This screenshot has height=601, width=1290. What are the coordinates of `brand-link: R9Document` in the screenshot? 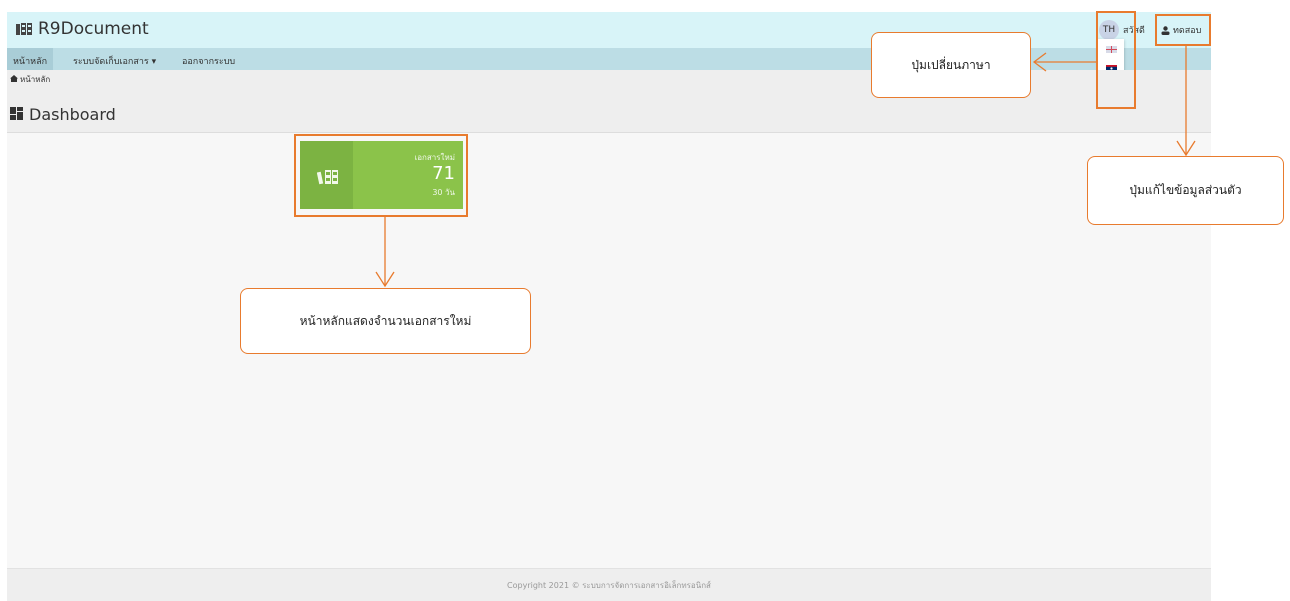 It's located at (82, 29).